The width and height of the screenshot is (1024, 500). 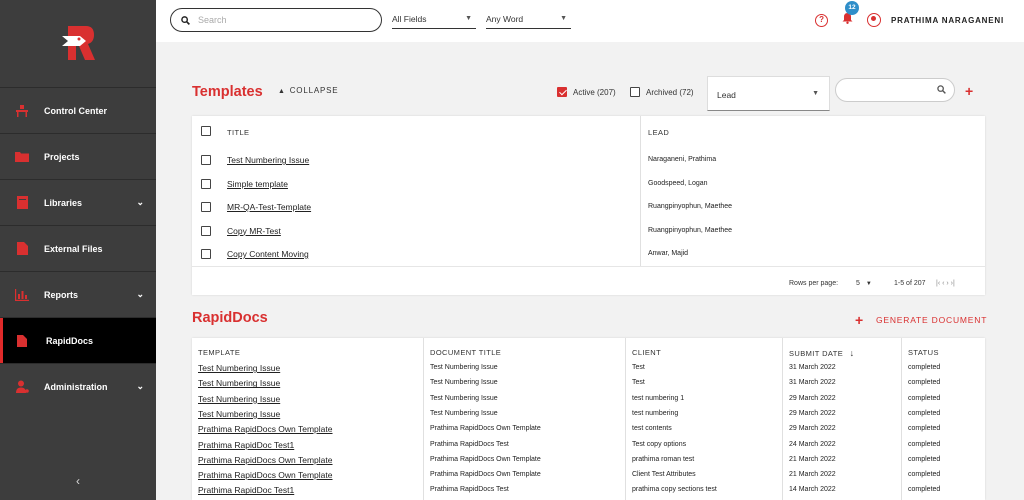 What do you see at coordinates (254, 231) in the screenshot?
I see `template-title-link: Copy MR-Test` at bounding box center [254, 231].